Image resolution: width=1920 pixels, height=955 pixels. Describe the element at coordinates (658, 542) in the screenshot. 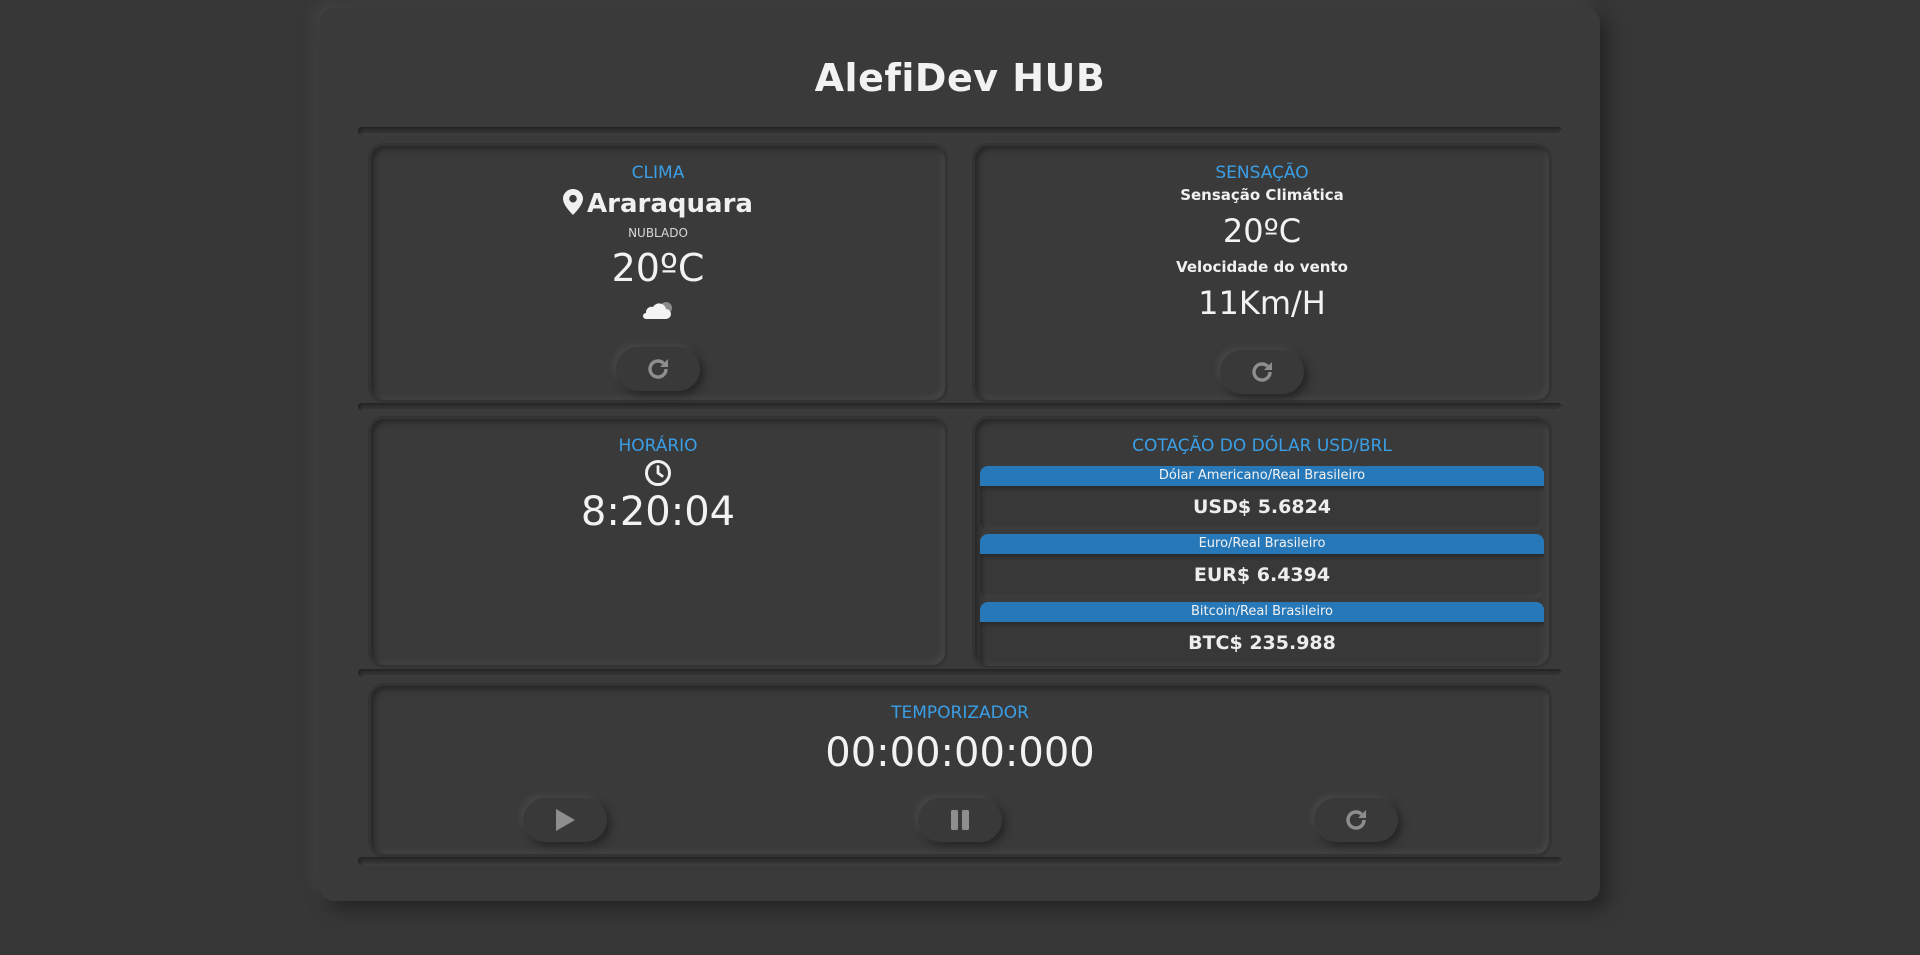

I see `clock-card: HORÁRIO 8:20:04` at that location.